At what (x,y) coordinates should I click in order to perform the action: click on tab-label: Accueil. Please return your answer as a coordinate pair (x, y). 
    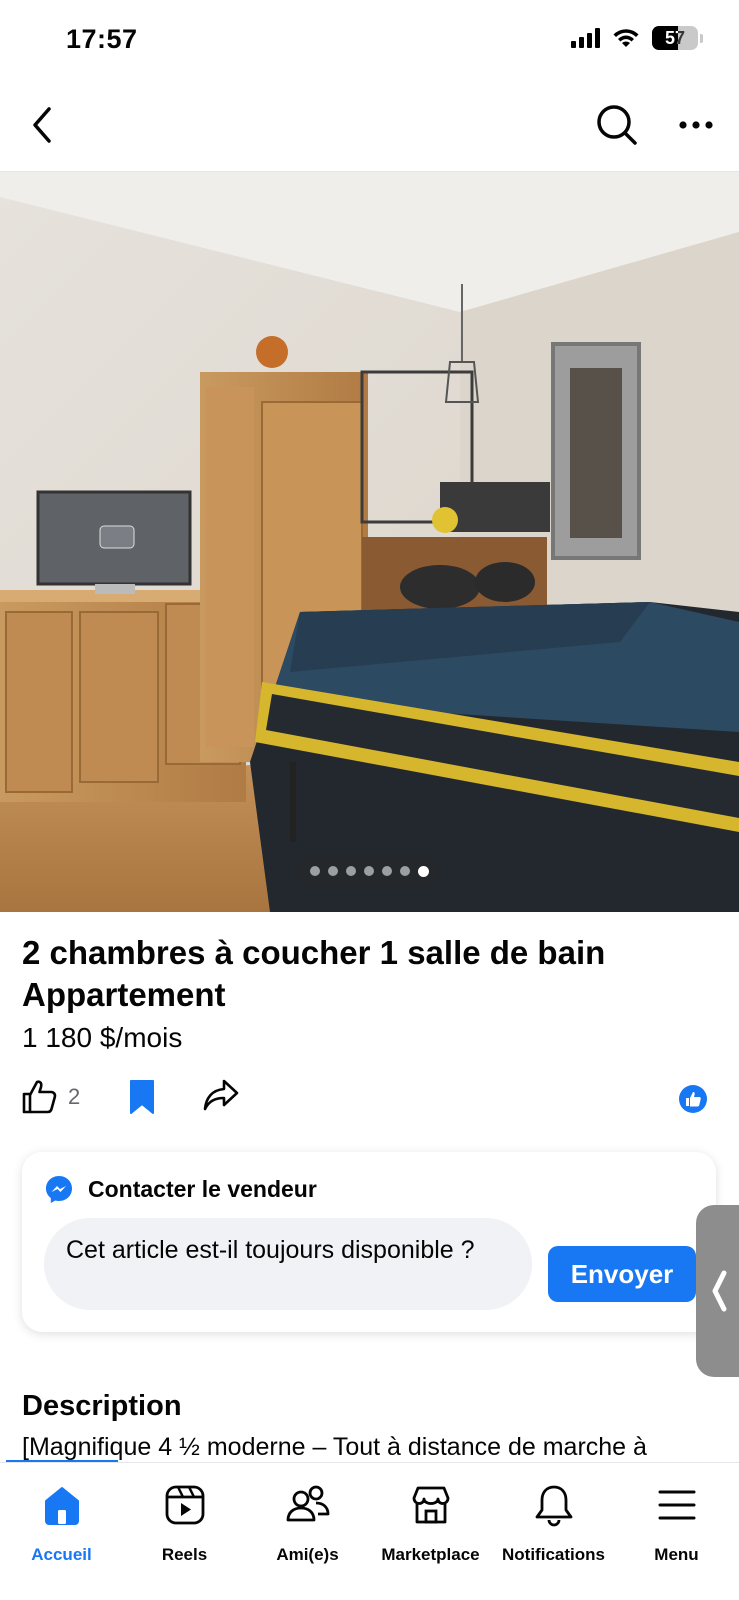
    Looking at the image, I should click on (61, 1554).